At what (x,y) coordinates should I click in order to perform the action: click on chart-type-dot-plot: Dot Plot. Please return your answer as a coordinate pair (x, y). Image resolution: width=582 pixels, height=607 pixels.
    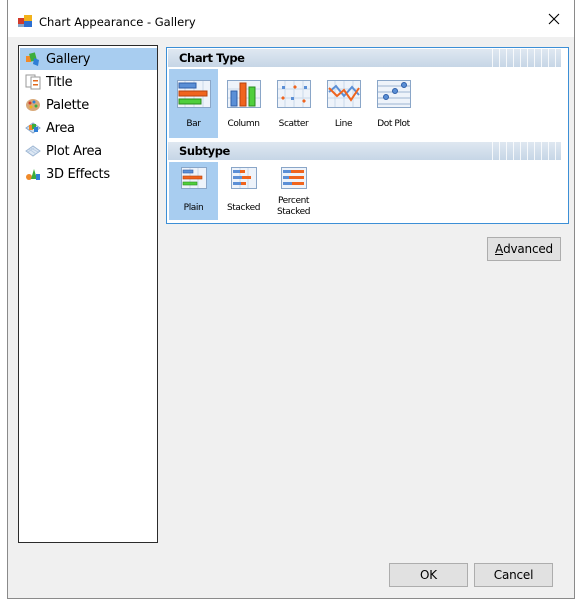
    Looking at the image, I should click on (393, 103).